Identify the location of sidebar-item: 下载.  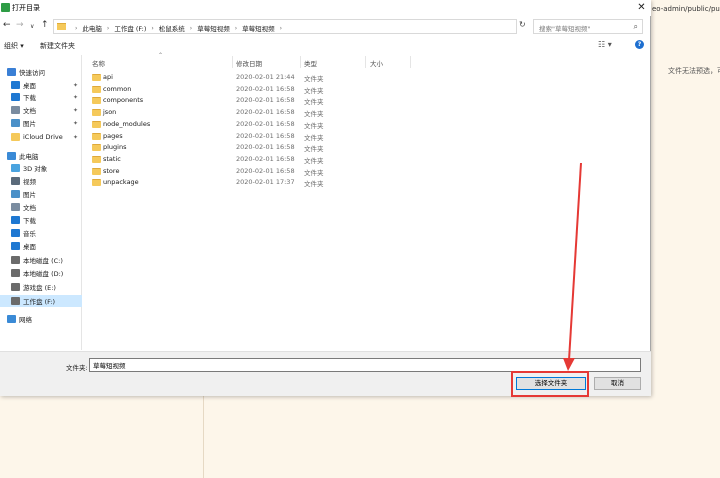
(41, 220).